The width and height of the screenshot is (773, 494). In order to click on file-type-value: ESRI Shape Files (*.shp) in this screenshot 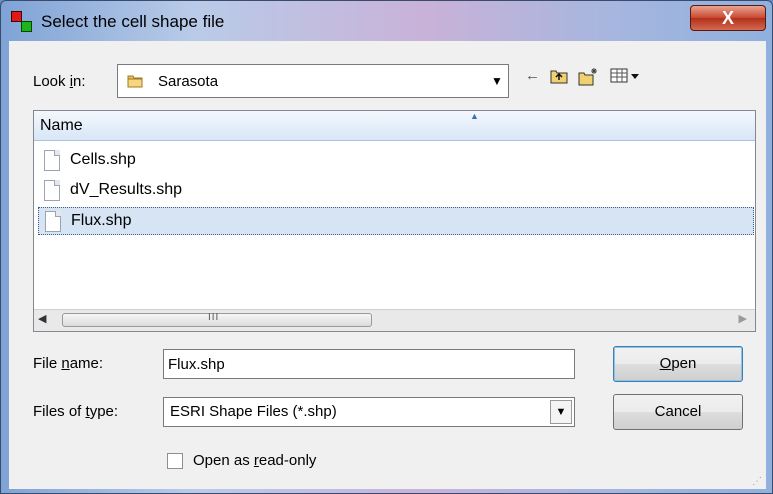, I will do `click(253, 411)`.